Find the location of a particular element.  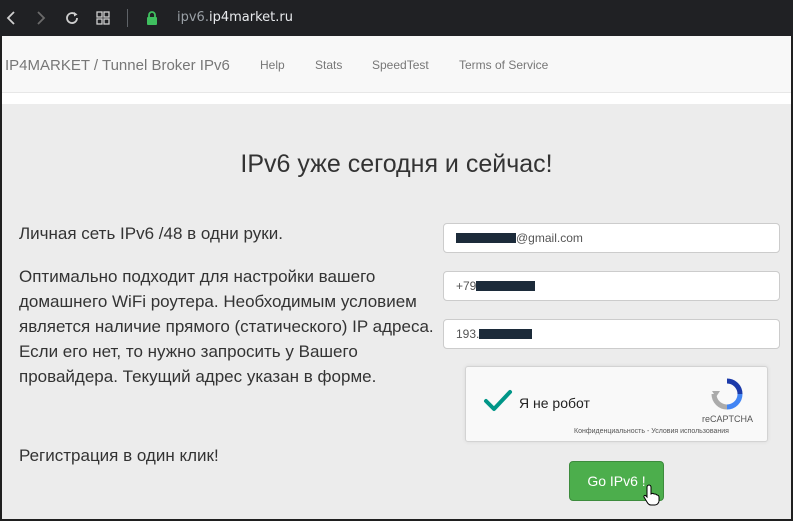

hand-cursor-icon is located at coordinates (652, 497).